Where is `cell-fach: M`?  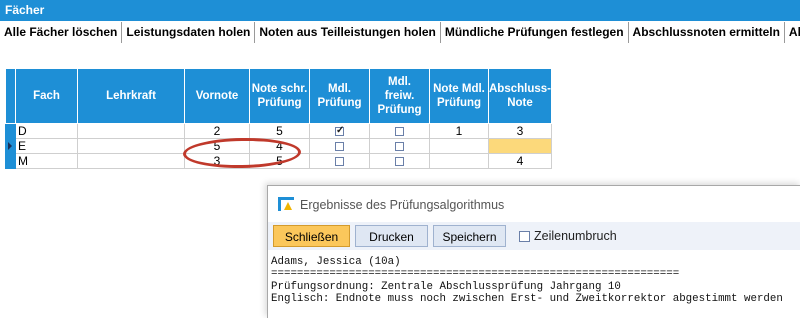
cell-fach: M is located at coordinates (46, 161).